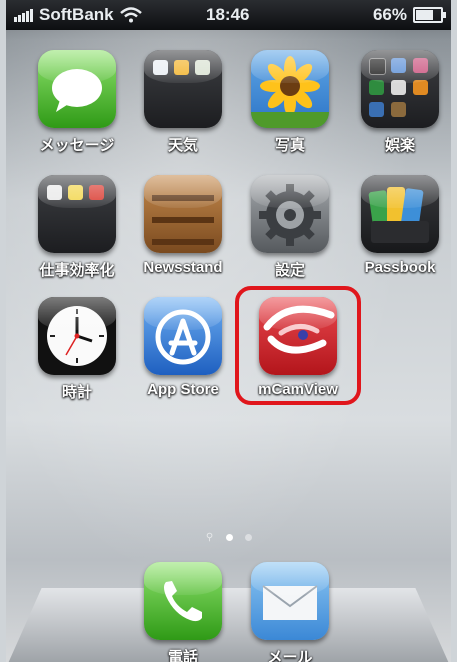  Describe the element at coordinates (182, 145) in the screenshot. I see `app-label: 天気` at that location.